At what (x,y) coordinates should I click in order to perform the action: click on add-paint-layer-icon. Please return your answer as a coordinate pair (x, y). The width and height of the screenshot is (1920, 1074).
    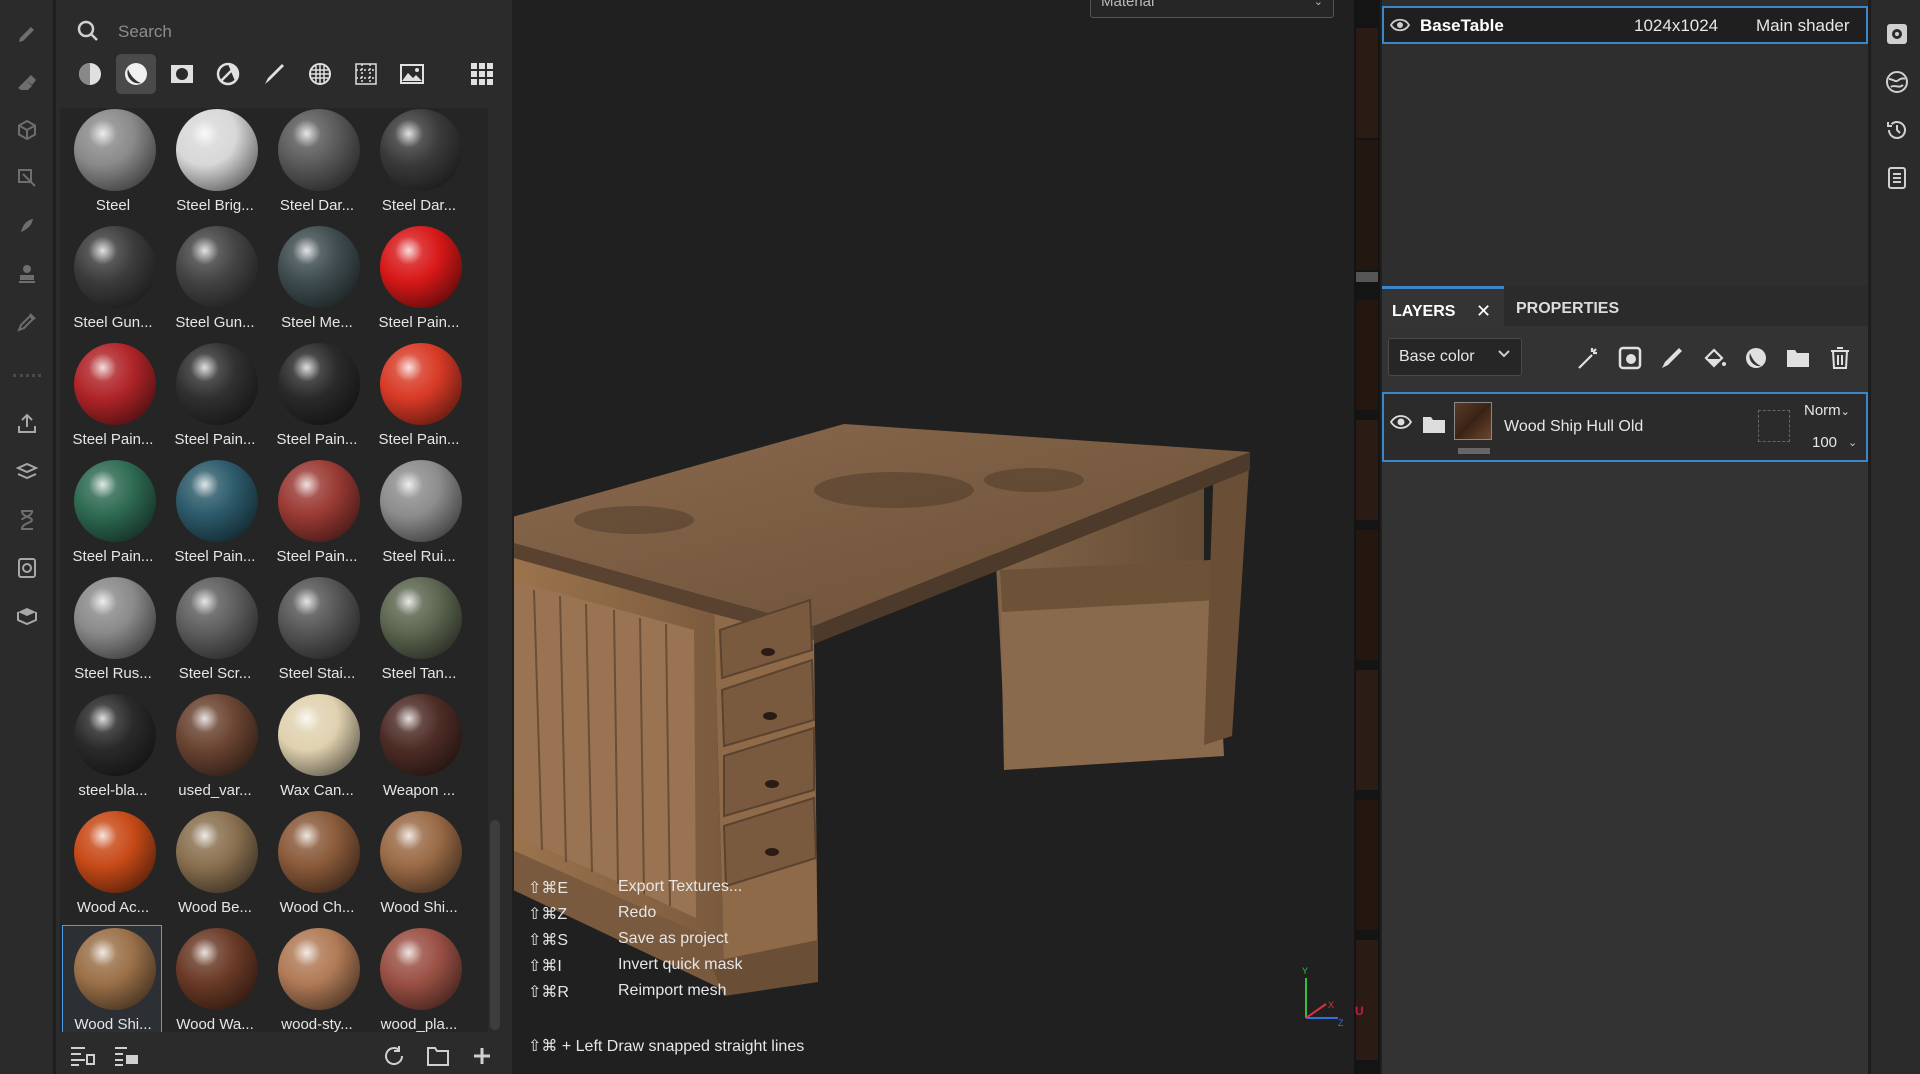
    Looking at the image, I should click on (1672, 358).